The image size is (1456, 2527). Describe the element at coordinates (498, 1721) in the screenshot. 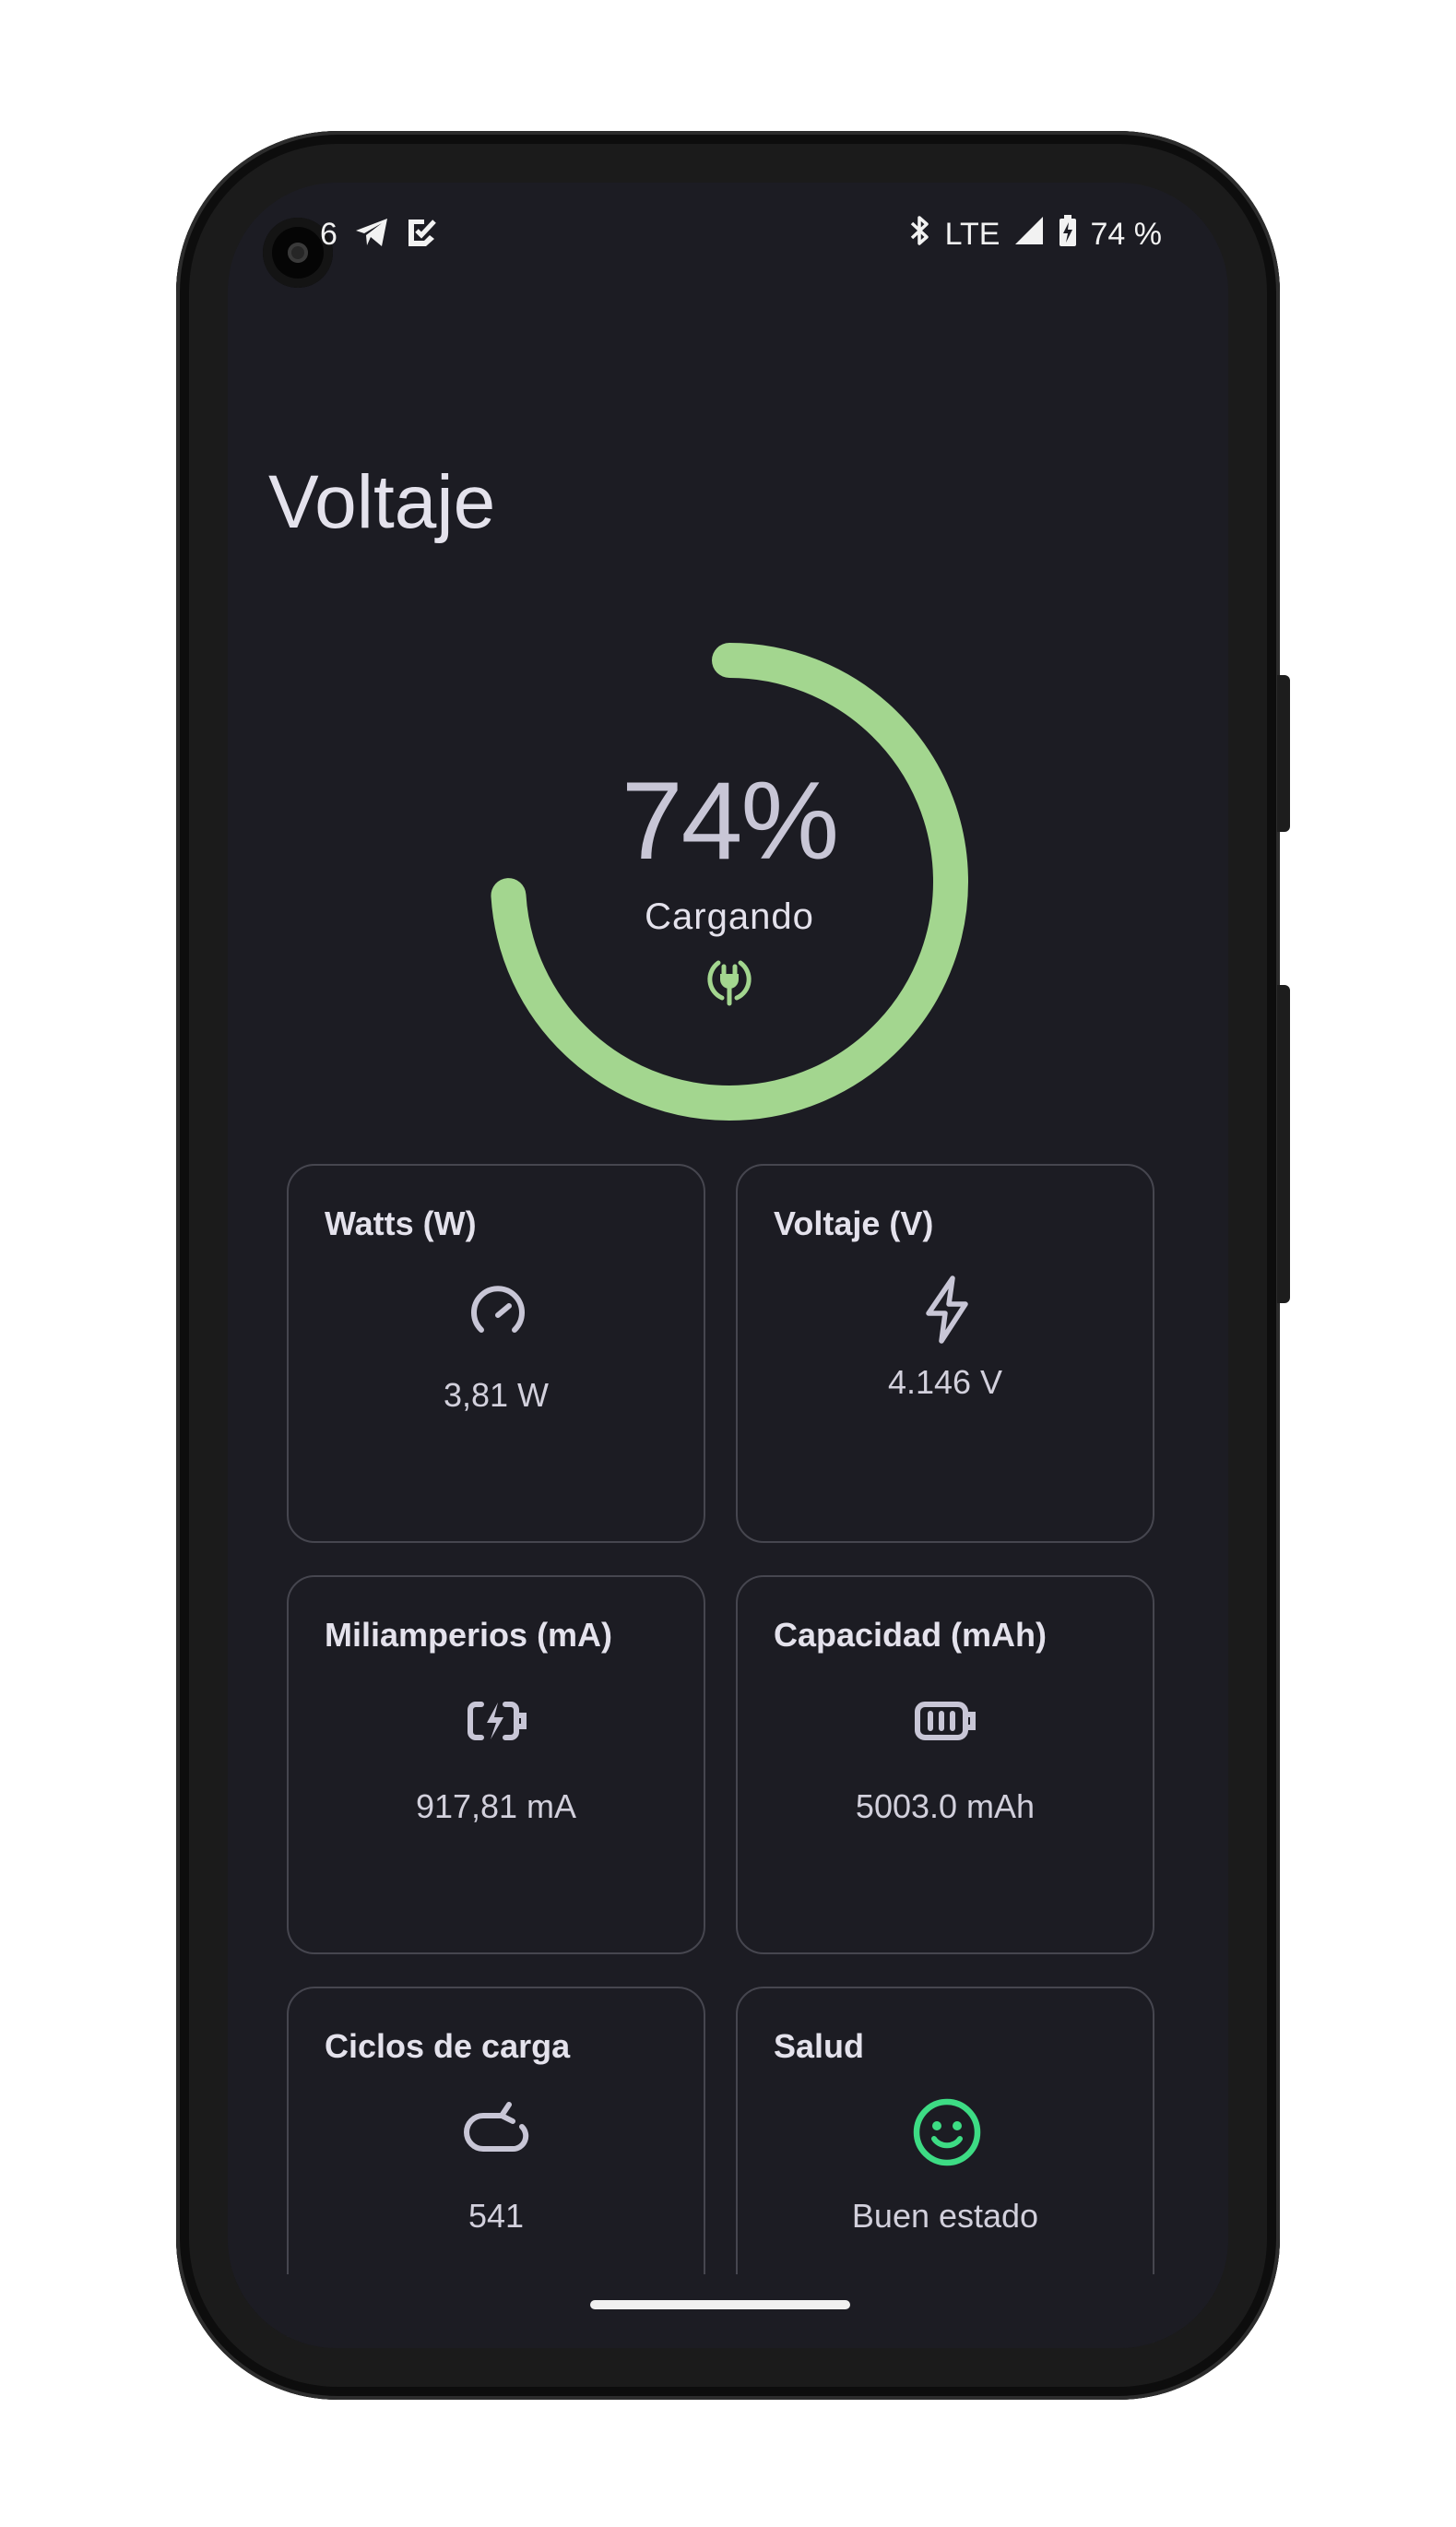

I see `battery-bolt-icon` at that location.